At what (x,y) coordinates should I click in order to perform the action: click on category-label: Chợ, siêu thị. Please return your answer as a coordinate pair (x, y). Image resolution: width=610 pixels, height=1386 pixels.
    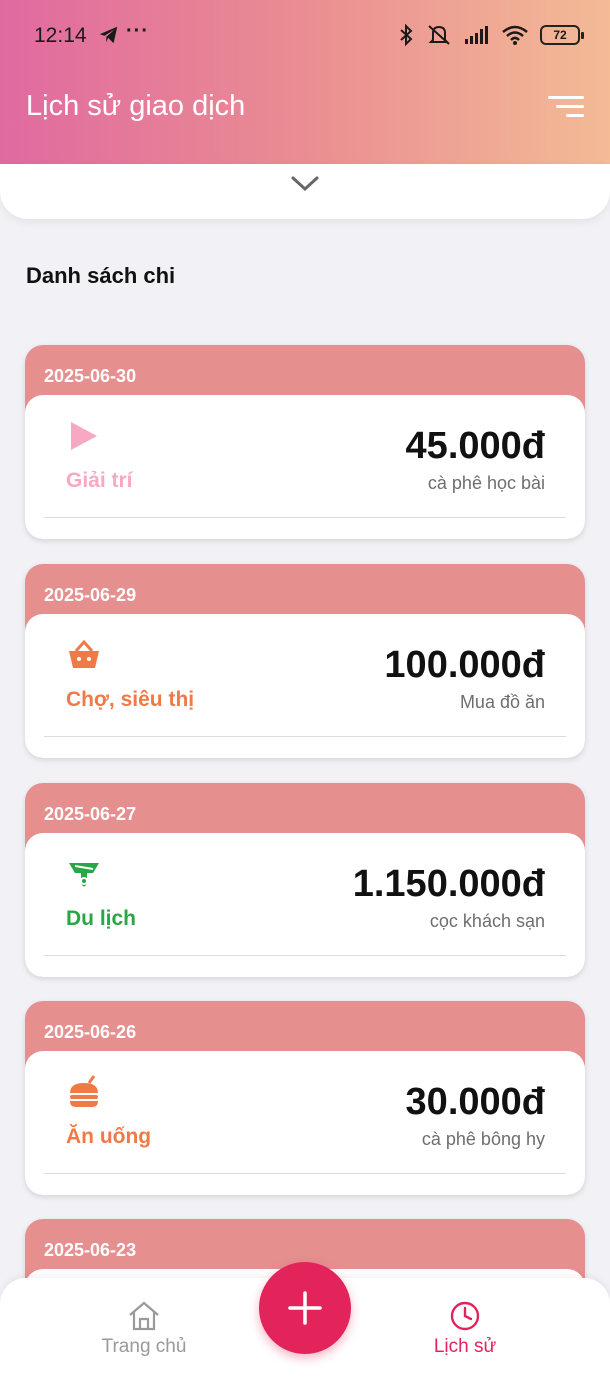
    Looking at the image, I should click on (130, 699).